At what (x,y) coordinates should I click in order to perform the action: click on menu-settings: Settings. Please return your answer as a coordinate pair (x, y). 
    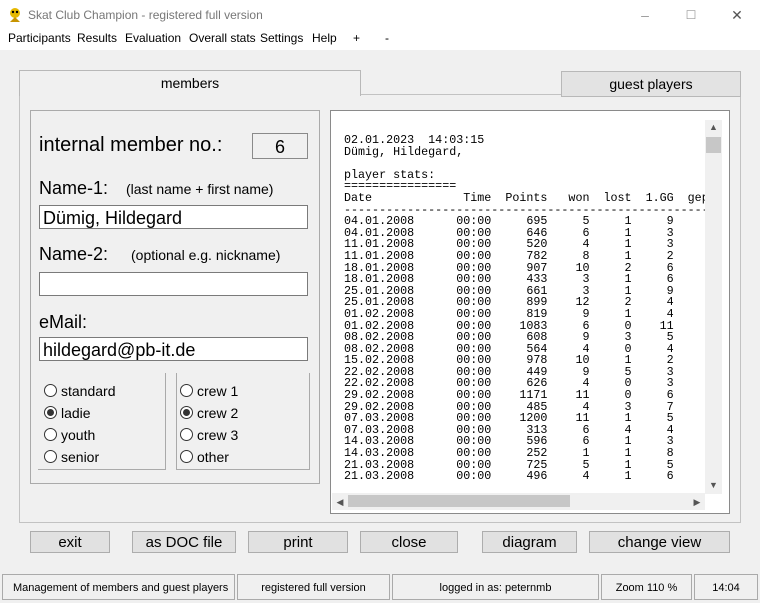
    Looking at the image, I should click on (281, 38).